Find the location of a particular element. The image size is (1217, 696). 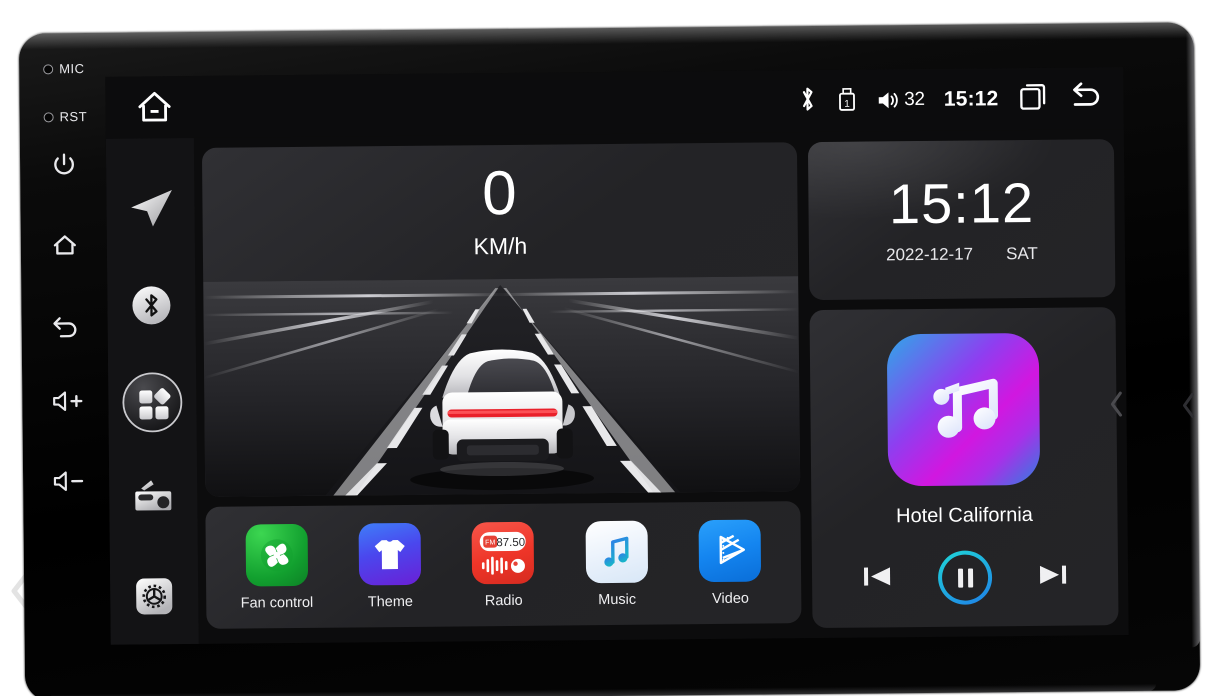

usb-icon: 1 is located at coordinates (846, 99).